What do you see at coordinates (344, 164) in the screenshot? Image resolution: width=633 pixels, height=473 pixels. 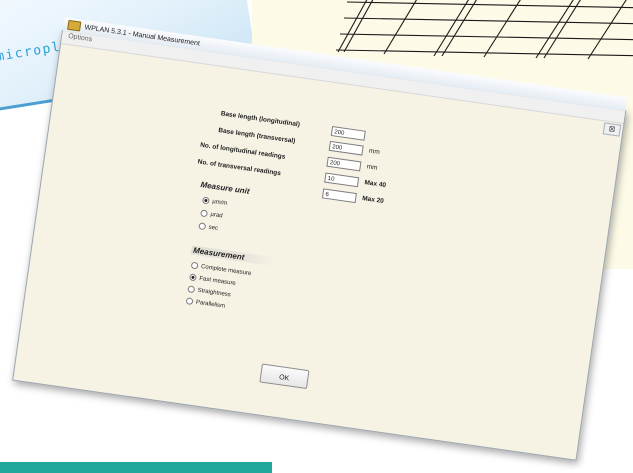 I see `longitudinal-readings-input: 200` at bounding box center [344, 164].